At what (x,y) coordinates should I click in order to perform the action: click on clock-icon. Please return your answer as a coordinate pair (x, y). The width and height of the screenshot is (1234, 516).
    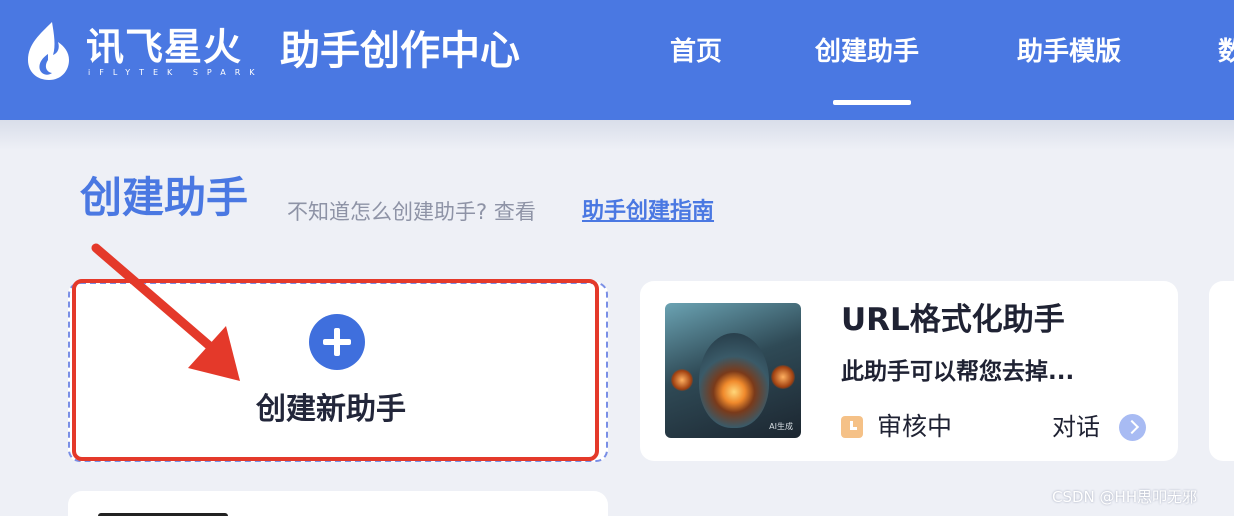
    Looking at the image, I should click on (852, 427).